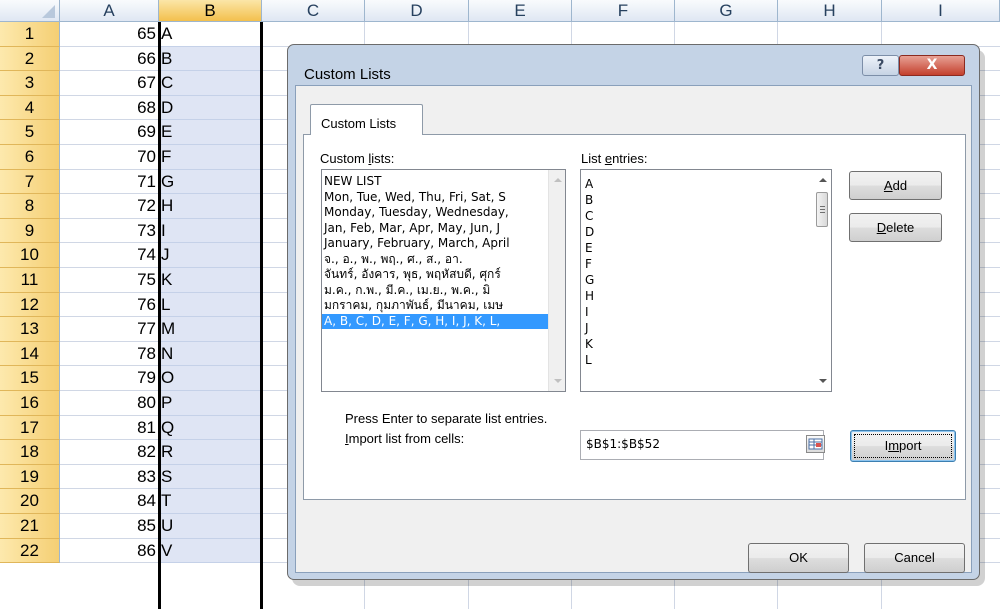 Image resolution: width=1000 pixels, height=609 pixels. Describe the element at coordinates (210, 378) in the screenshot. I see `cell-b15: O` at that location.